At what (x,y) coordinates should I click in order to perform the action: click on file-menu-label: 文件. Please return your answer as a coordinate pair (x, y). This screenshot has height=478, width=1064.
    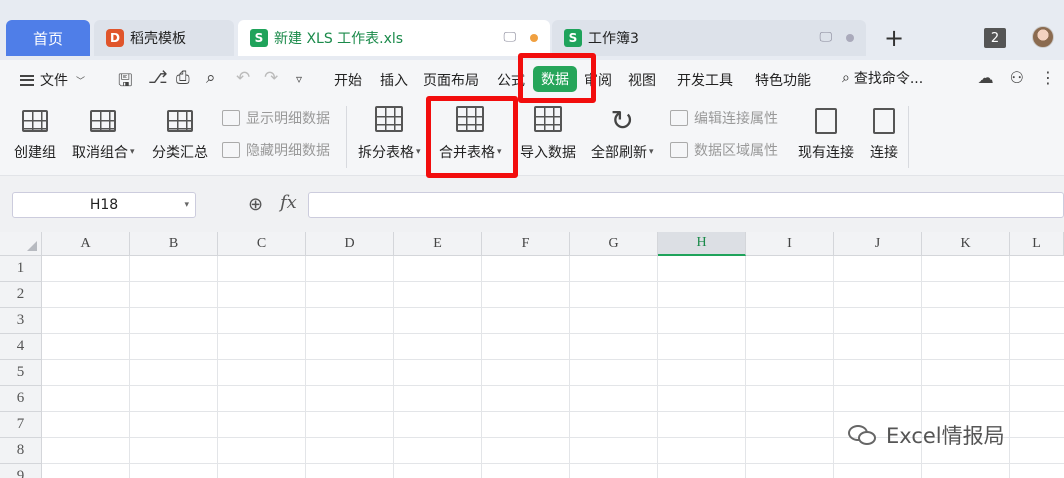
    Looking at the image, I should click on (54, 81).